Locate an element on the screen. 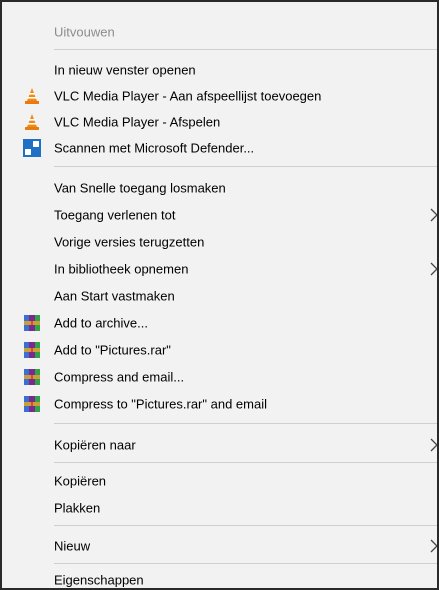 This screenshot has height=590, width=439. menu-item-compress-to-pictures-rar-email: Compress to "Pictures.rar" and email is located at coordinates (219, 404).